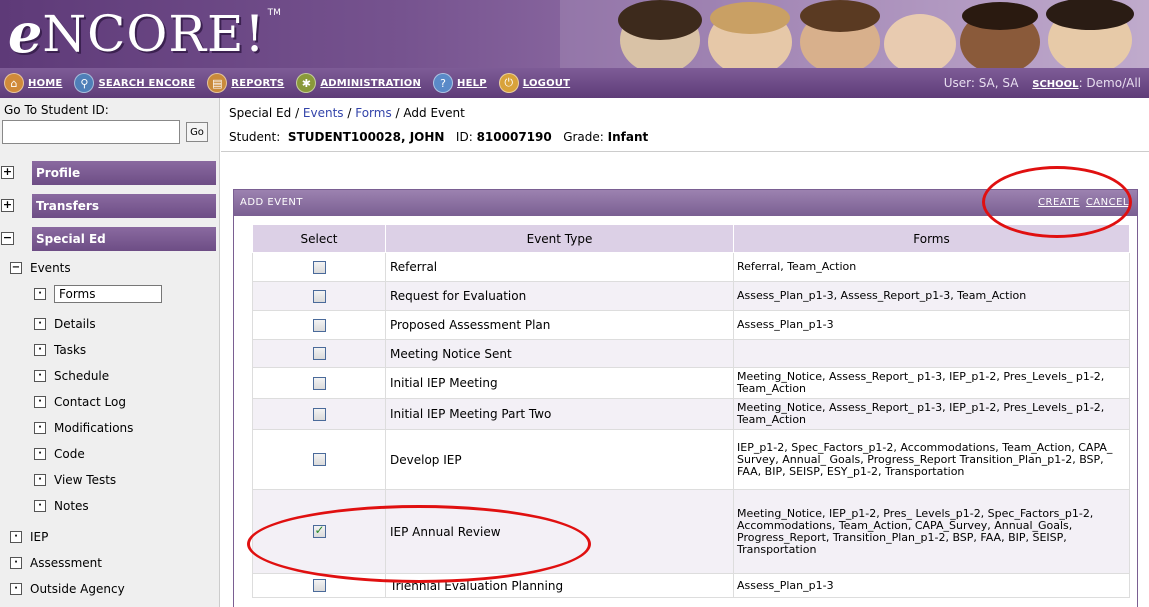 The image size is (1149, 607). I want to click on event-type-cell: Meeting Notice Sent, so click(559, 353).